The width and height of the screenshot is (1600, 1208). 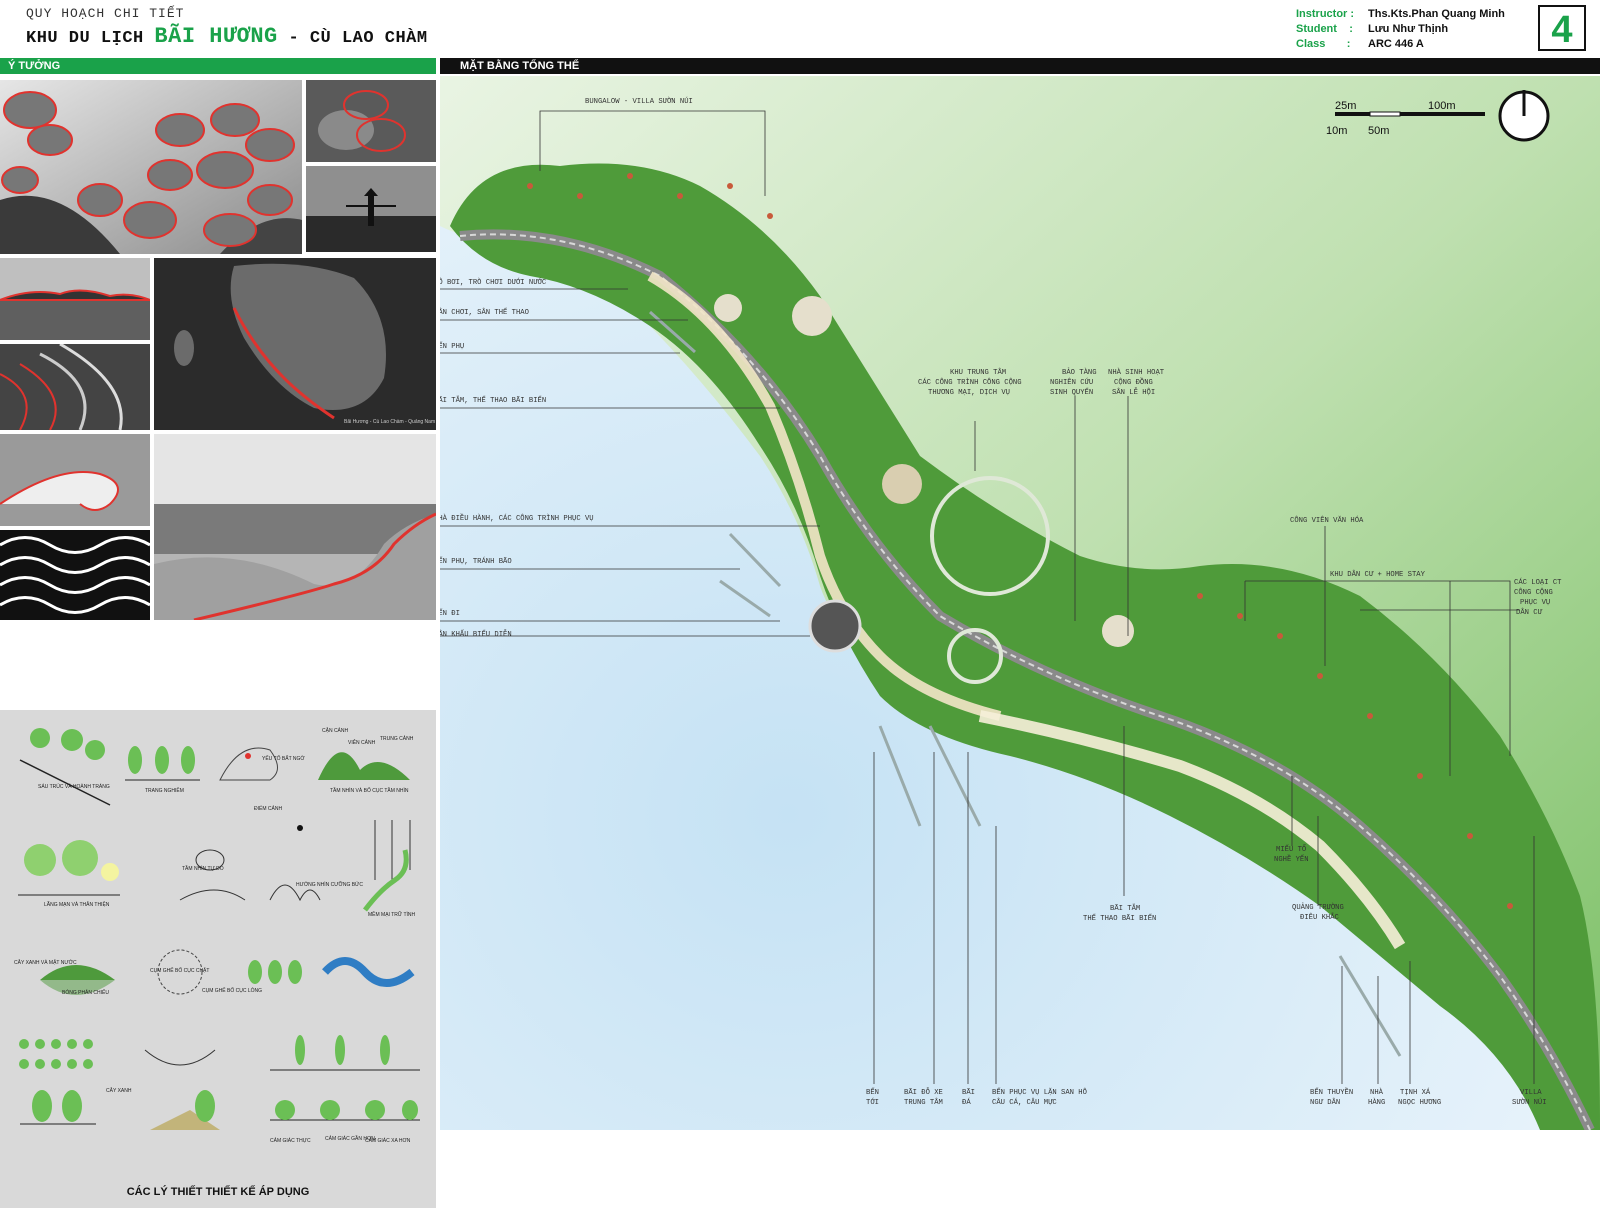 I want to click on label-bo-cuc-long: CỤM GHẾ BỐ CỤC LỎNG, so click(x=232, y=990).